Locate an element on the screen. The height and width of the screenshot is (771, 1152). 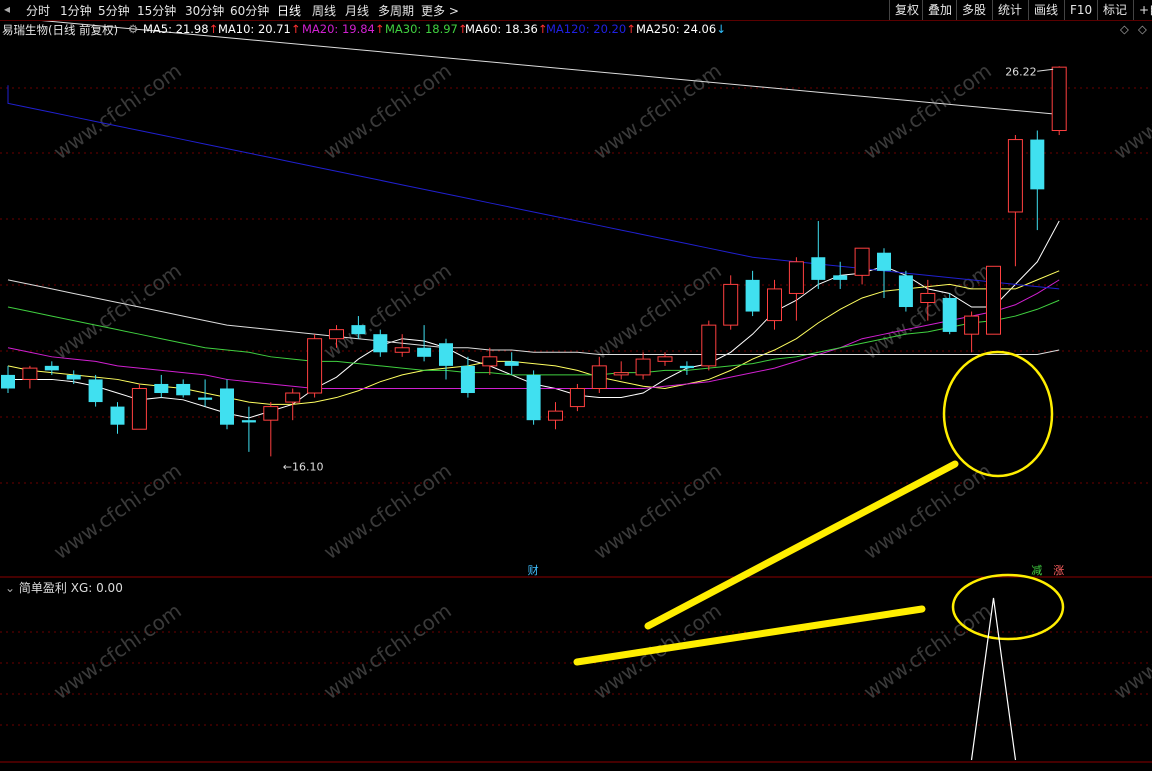
indicator-value: XG: 0.00 is located at coordinates (96, 588).